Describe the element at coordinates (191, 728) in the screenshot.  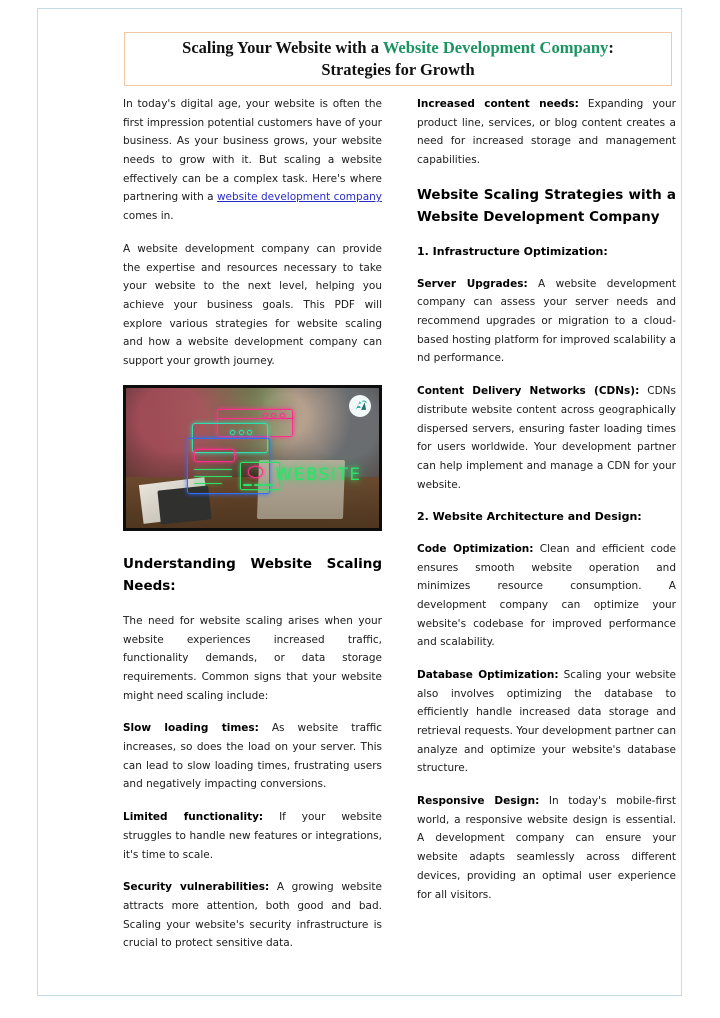
I see `item-slow-loading-times-lead: Slow loading times:` at that location.